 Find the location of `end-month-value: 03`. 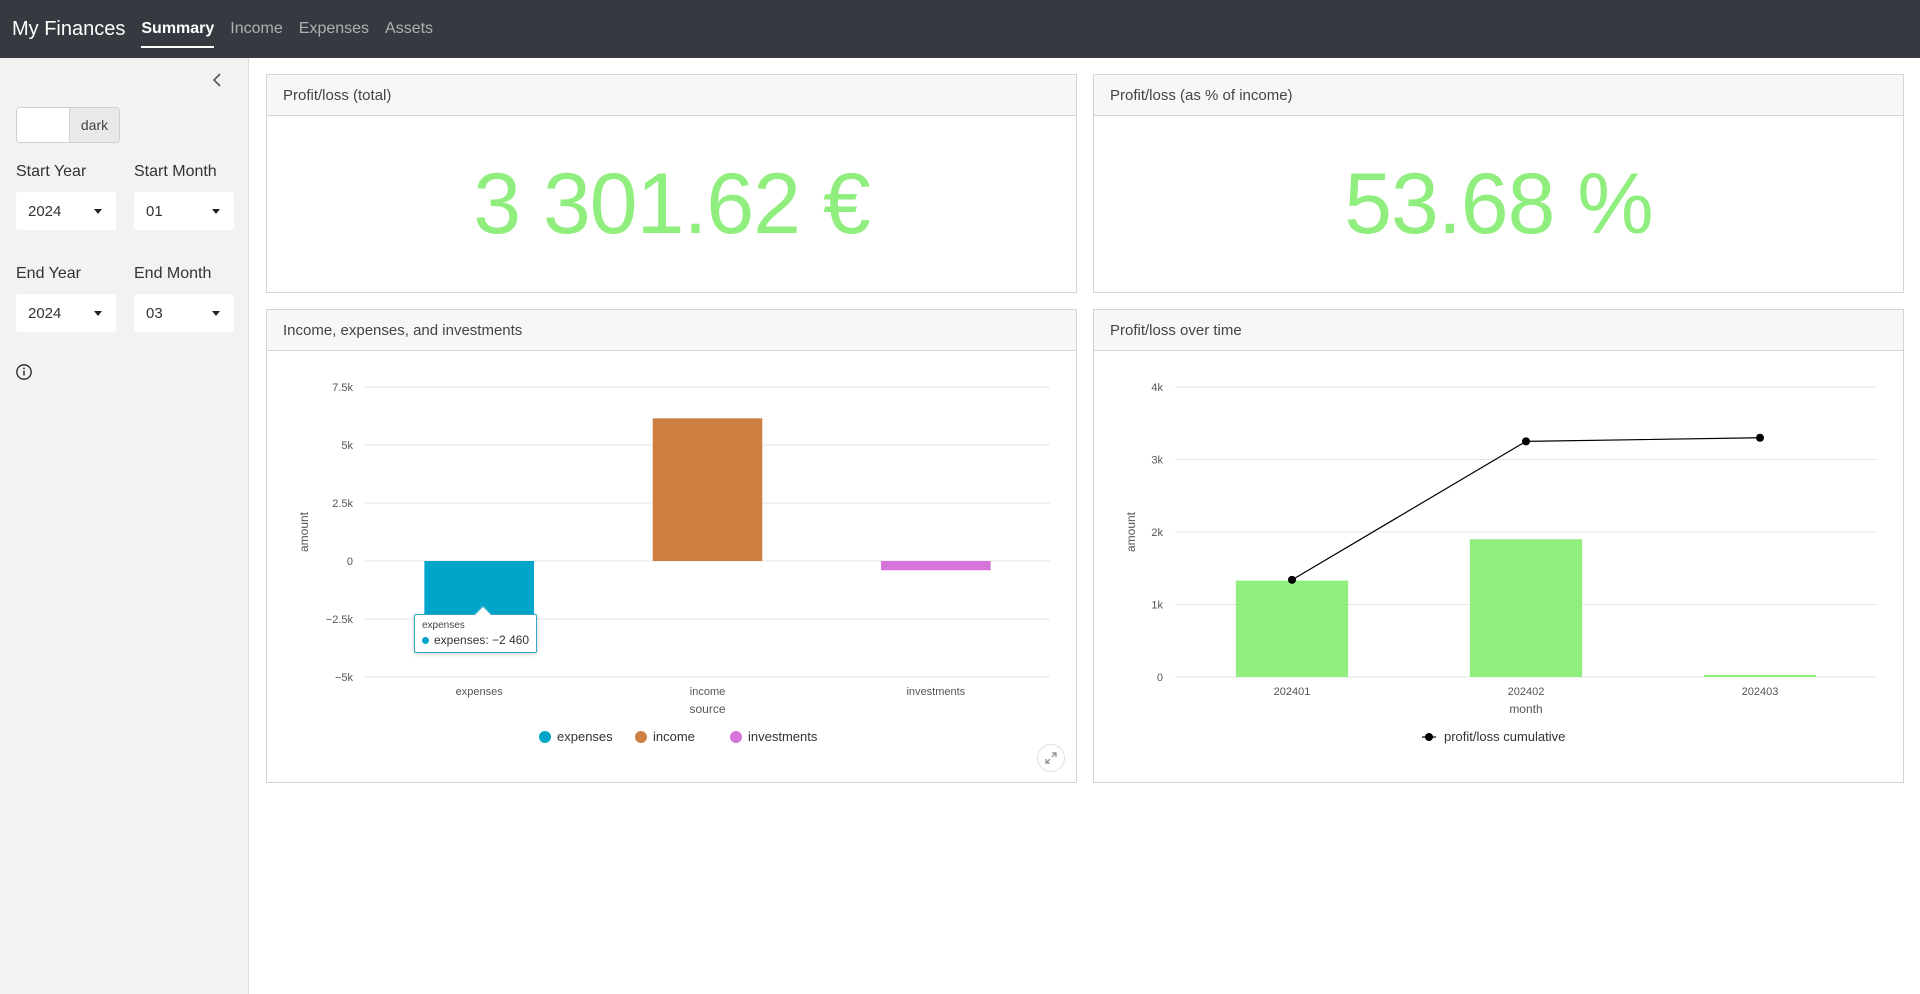

end-month-value: 03 is located at coordinates (154, 313).